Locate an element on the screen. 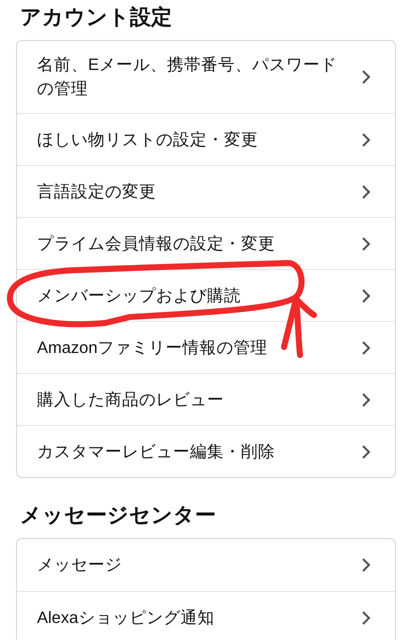 This screenshot has height=640, width=412. settings-row: ほしい物リストの設定・変更 is located at coordinates (206, 139).